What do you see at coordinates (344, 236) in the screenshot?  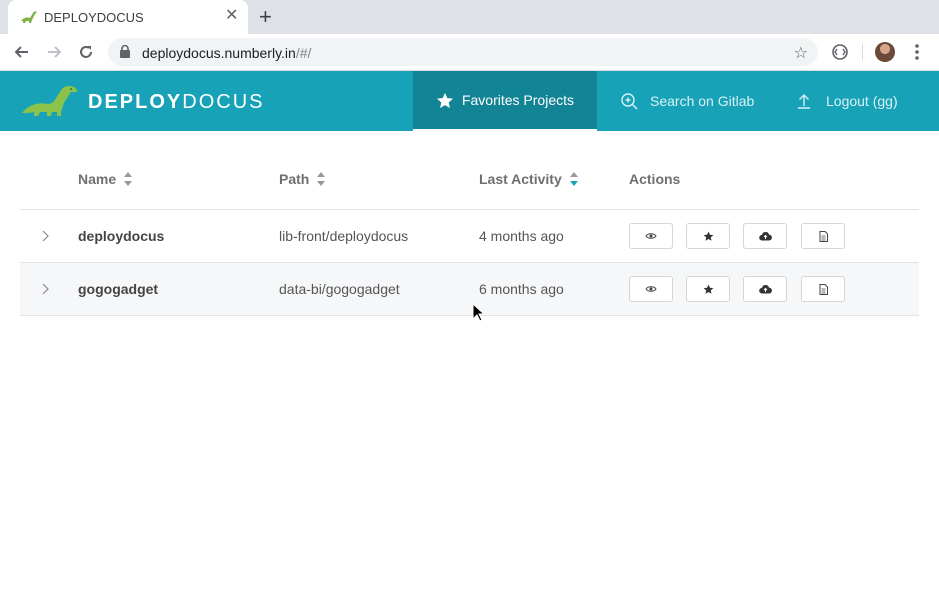 I see `project-path: lib-front/deploydocus` at bounding box center [344, 236].